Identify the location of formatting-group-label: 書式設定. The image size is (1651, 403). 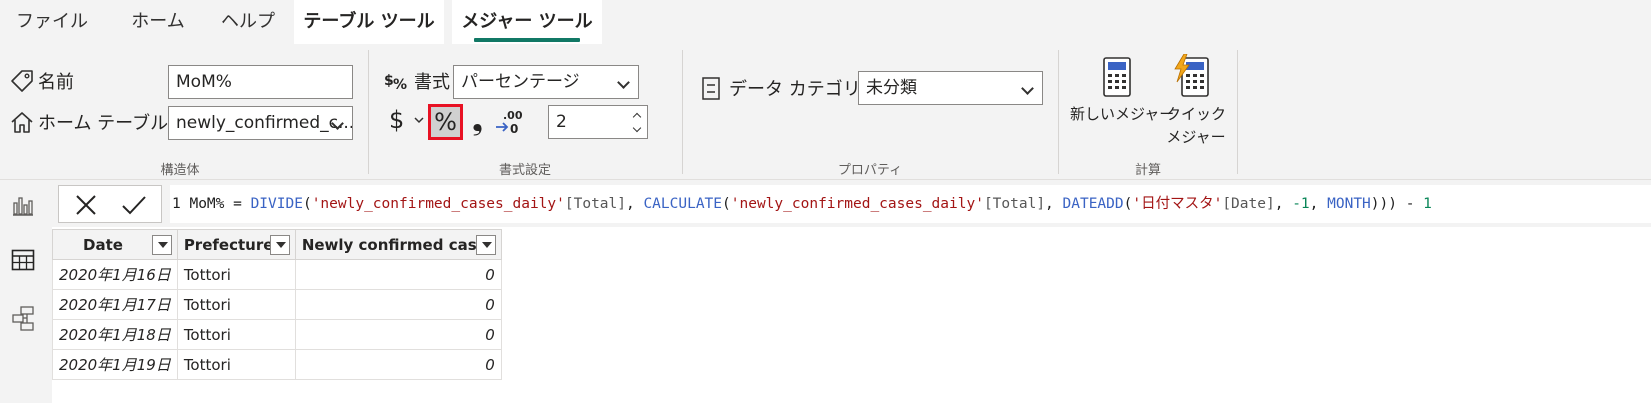
(524, 170).